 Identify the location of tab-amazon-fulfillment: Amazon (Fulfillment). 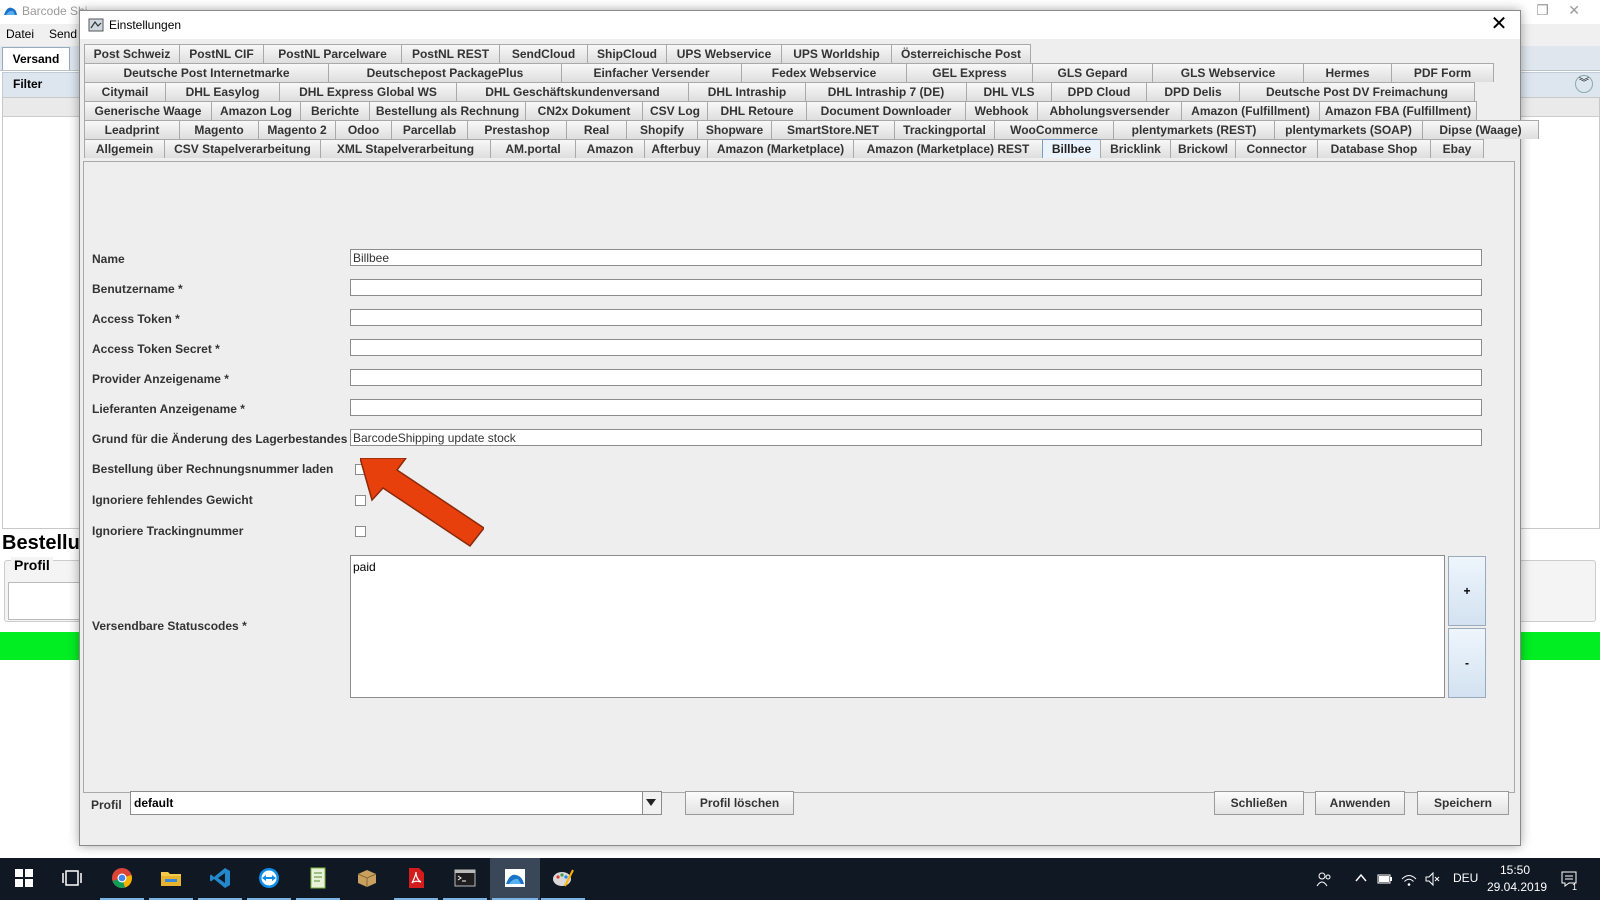
(1250, 110).